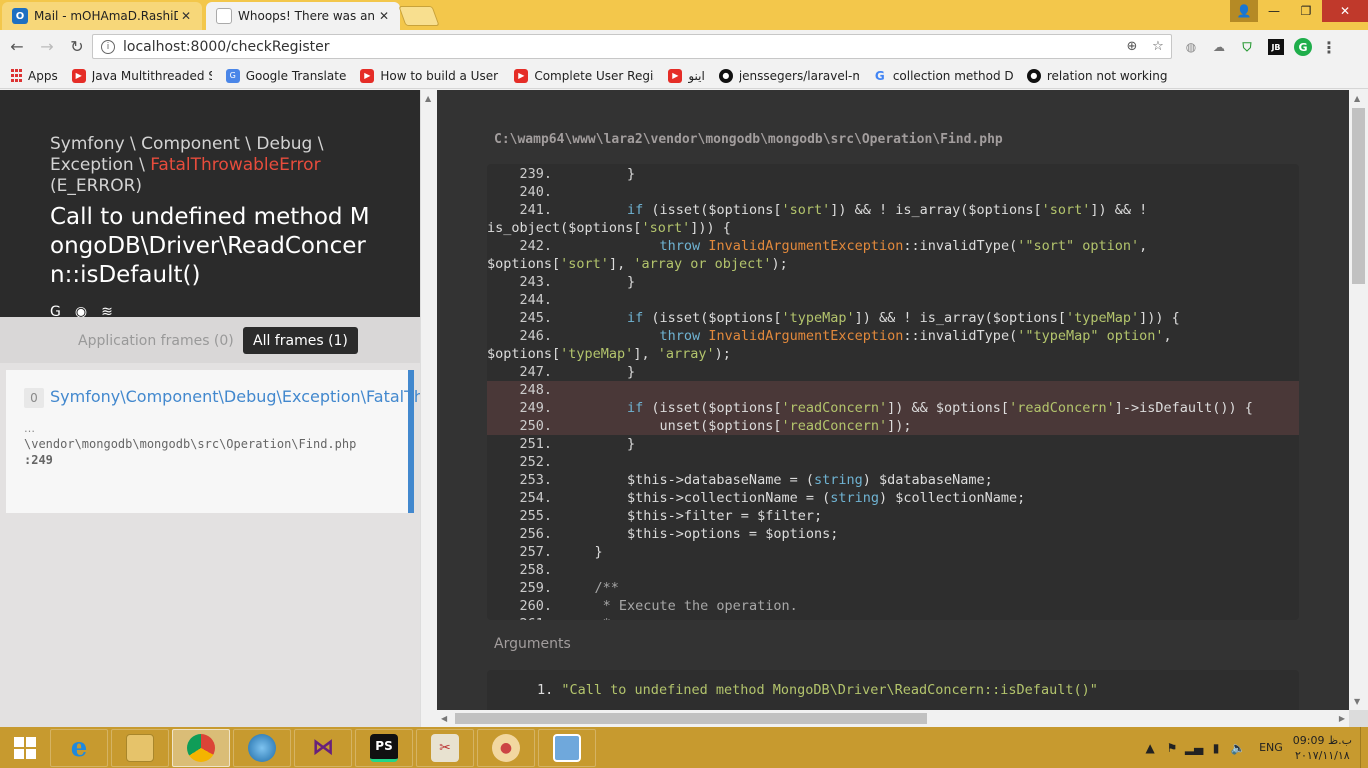 The width and height of the screenshot is (1368, 768). Describe the element at coordinates (235, 165) in the screenshot. I see `exception-class: FatalThrowableError` at that location.